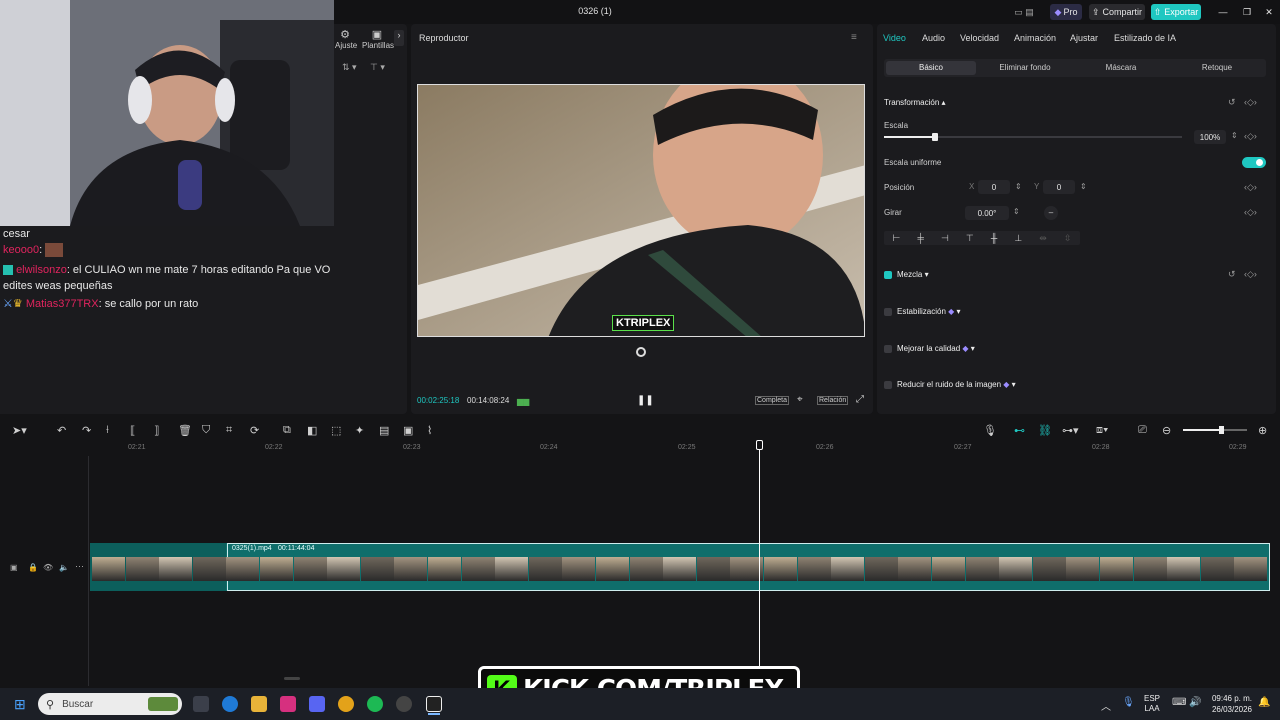  Describe the element at coordinates (336, 430) in the screenshot. I see `auto-reframe-icon: ⬚` at that location.